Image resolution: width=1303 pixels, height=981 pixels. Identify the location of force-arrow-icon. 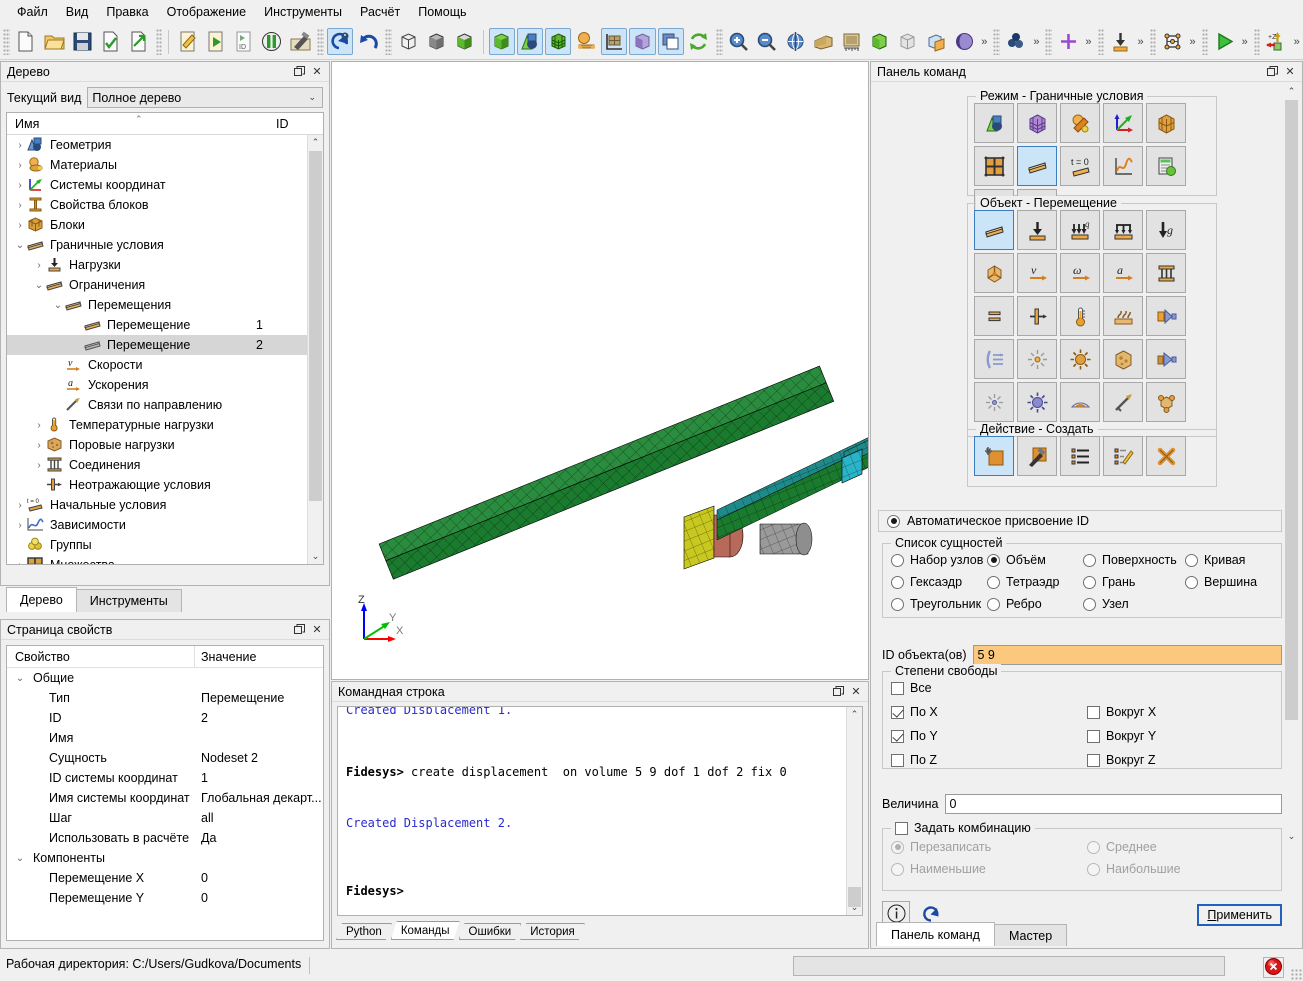
(1037, 230).